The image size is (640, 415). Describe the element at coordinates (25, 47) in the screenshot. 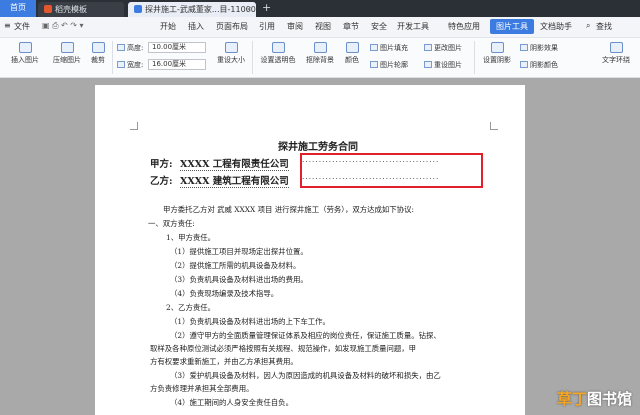

I see `picture-icon` at that location.